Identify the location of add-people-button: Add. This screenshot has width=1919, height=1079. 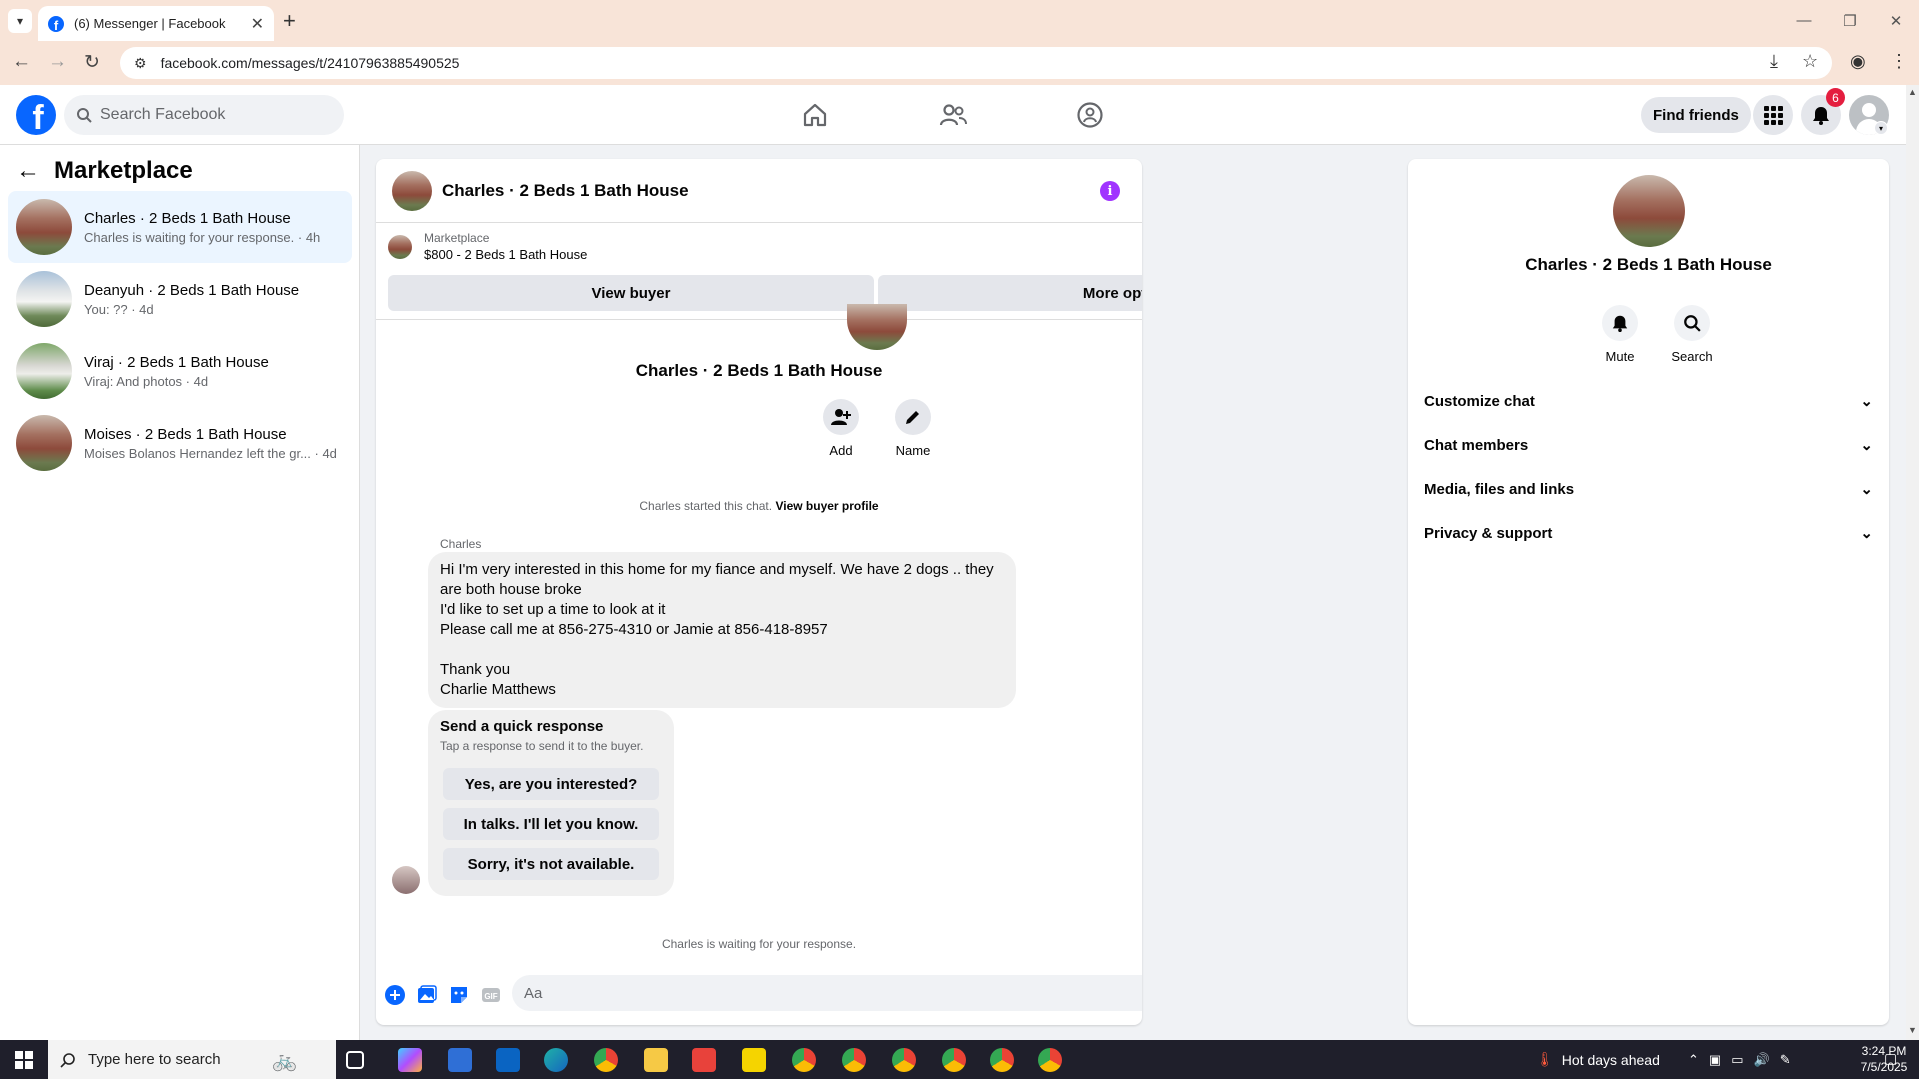
(841, 428).